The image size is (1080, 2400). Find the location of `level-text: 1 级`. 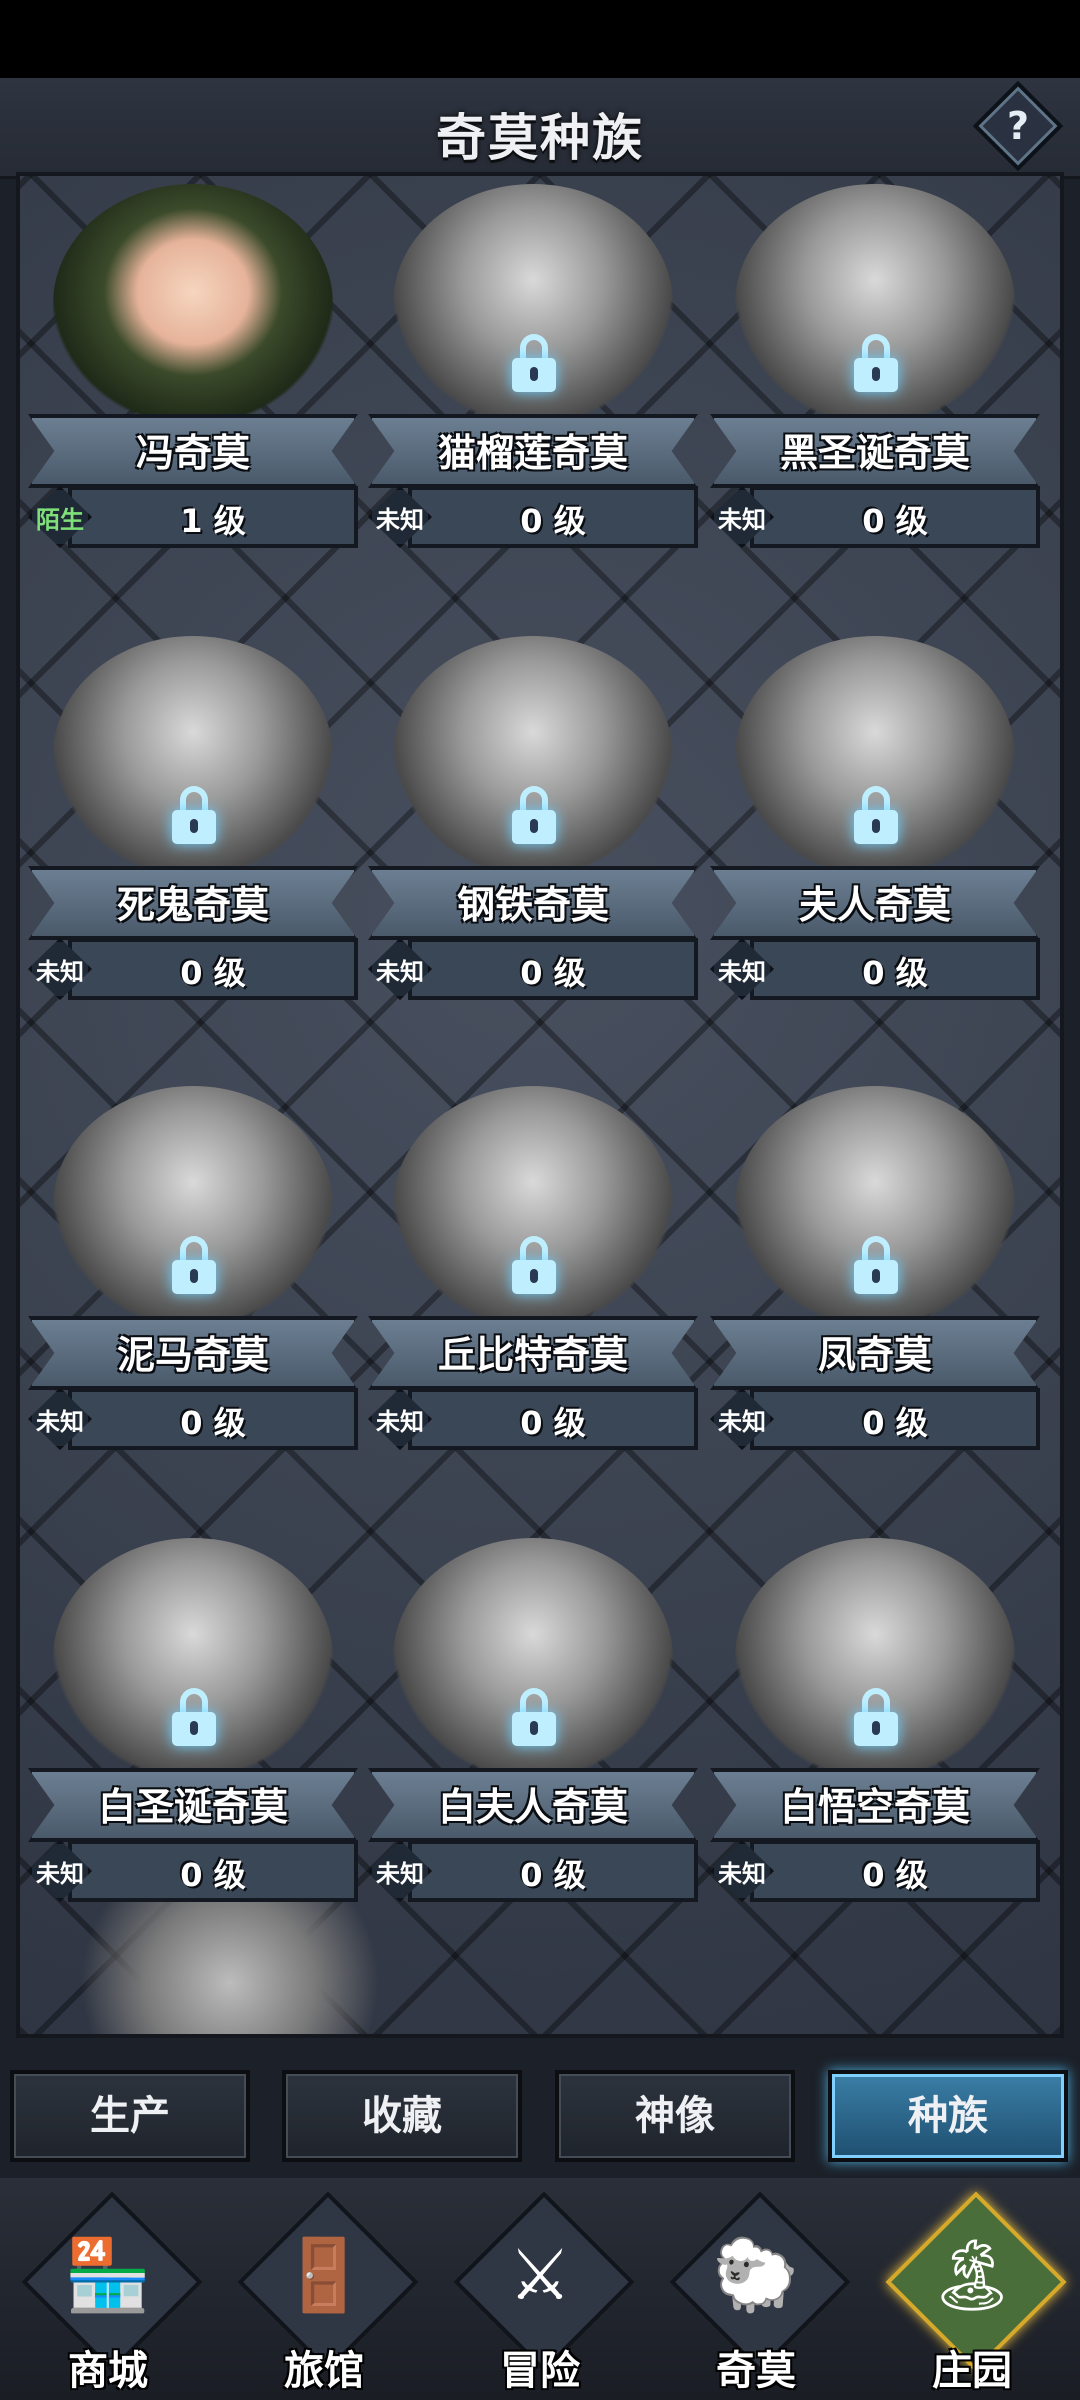

level-text: 1 级 is located at coordinates (213, 521).